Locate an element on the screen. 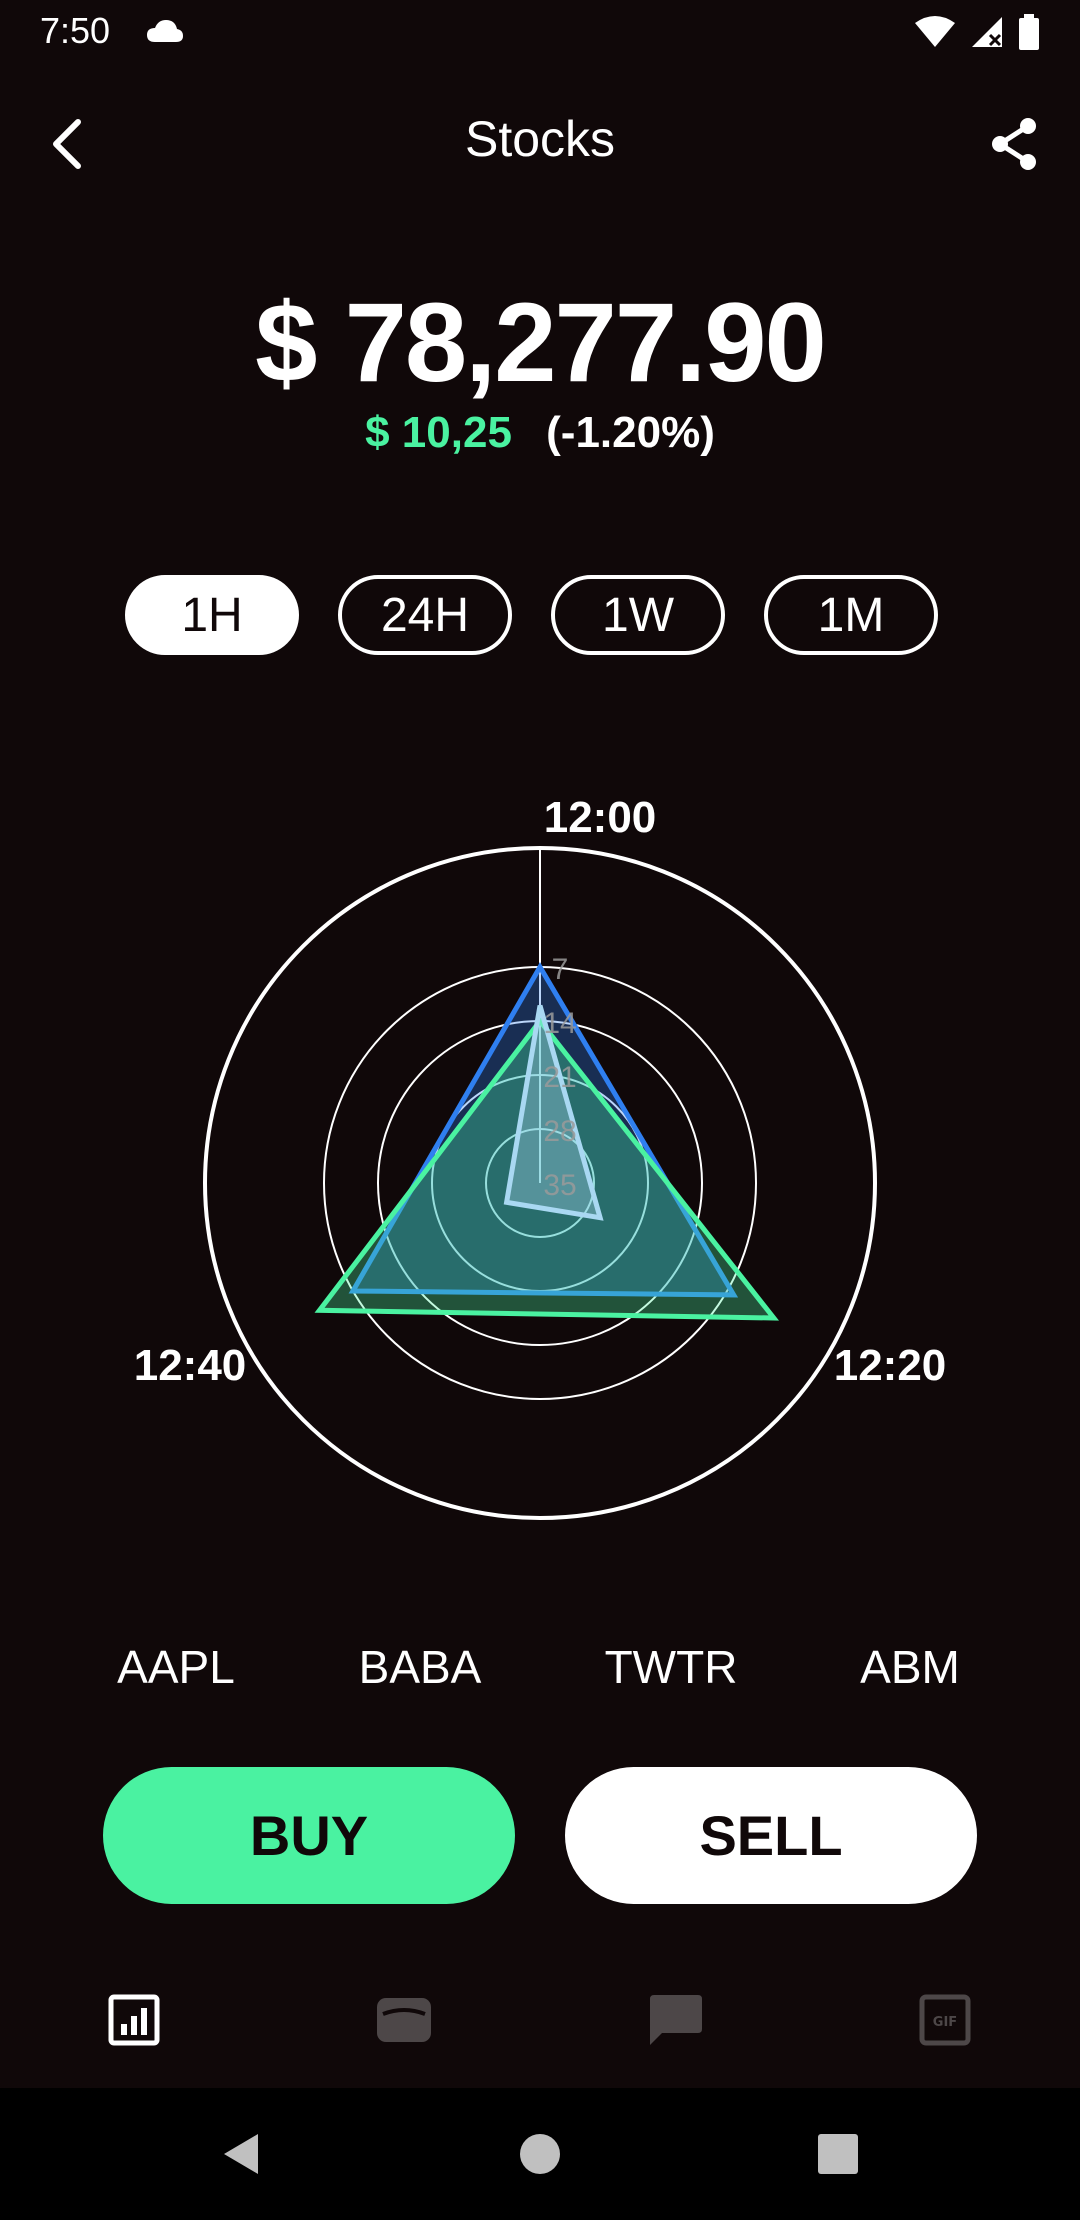 This screenshot has height=2220, width=1080. radar-tick-label: 7 is located at coordinates (560, 969).